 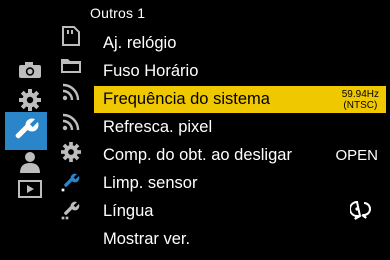 I want to click on tab-my-menu, so click(x=30, y=162).